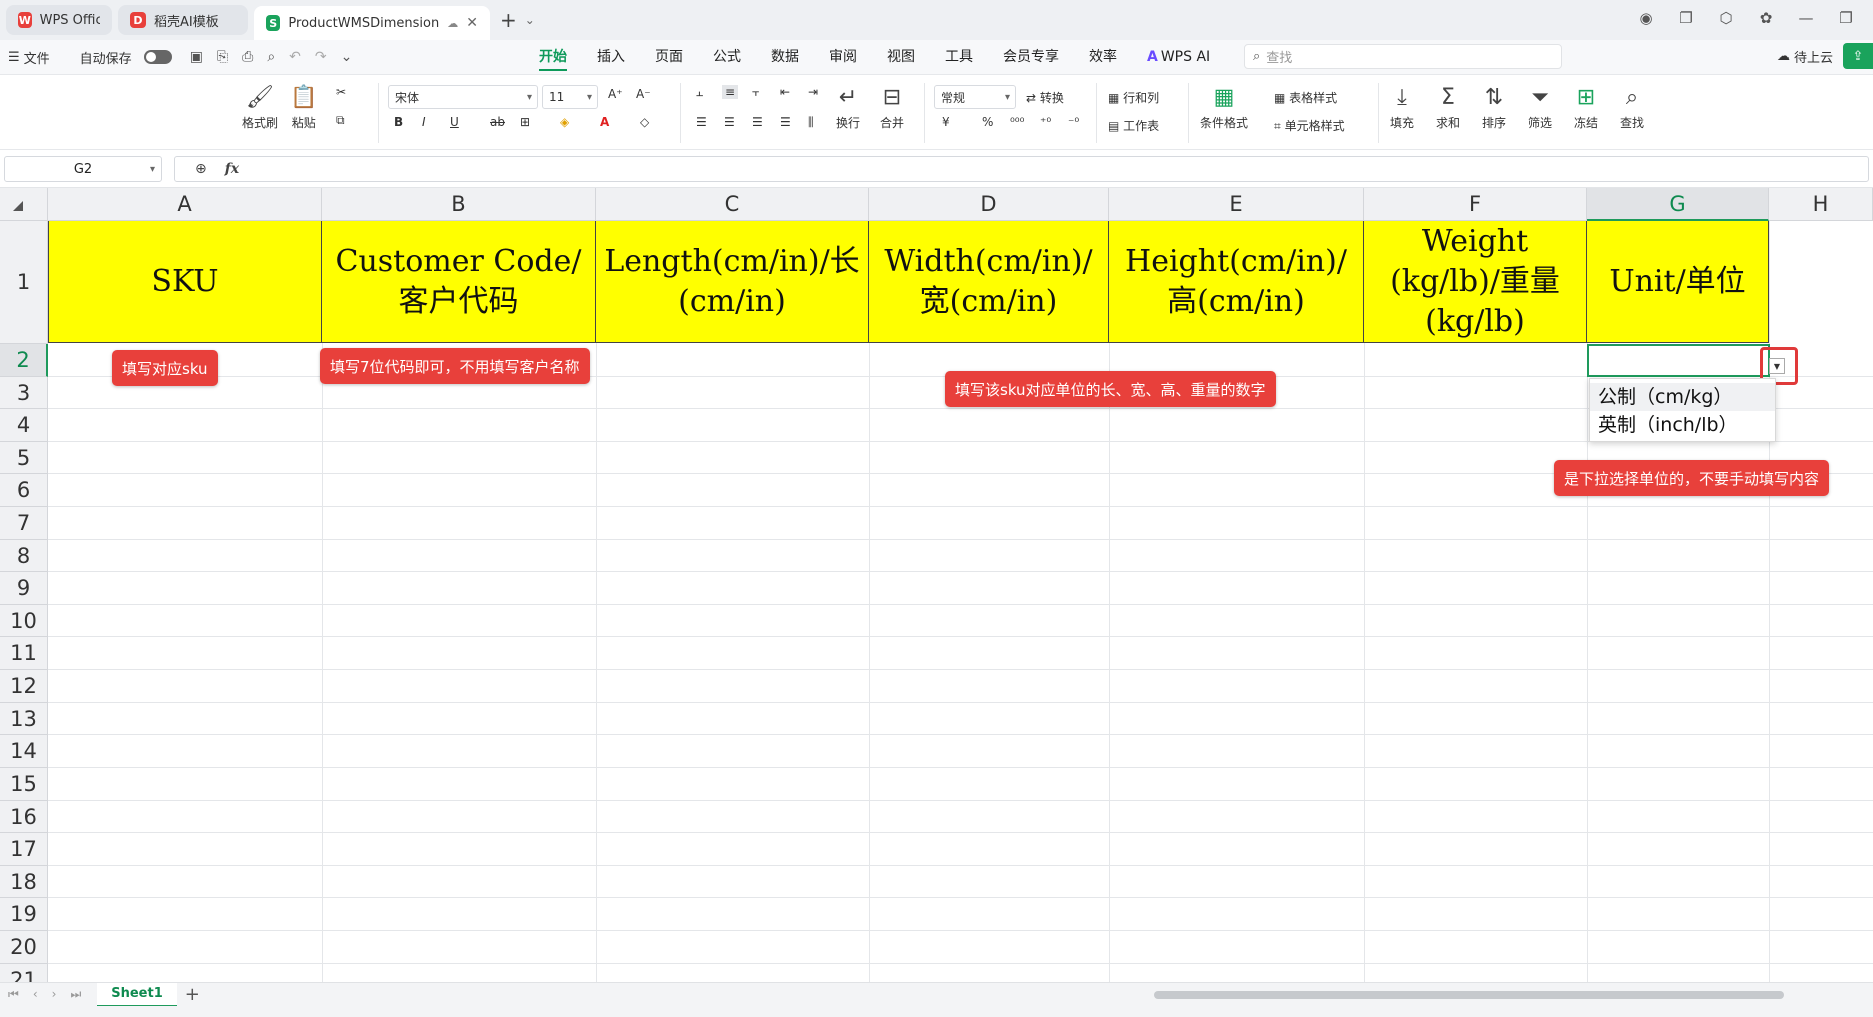 The image size is (1873, 1017). What do you see at coordinates (989, 282) in the screenshot?
I see `header-cell-width: Width(cm/in)/宽(cm/in)` at bounding box center [989, 282].